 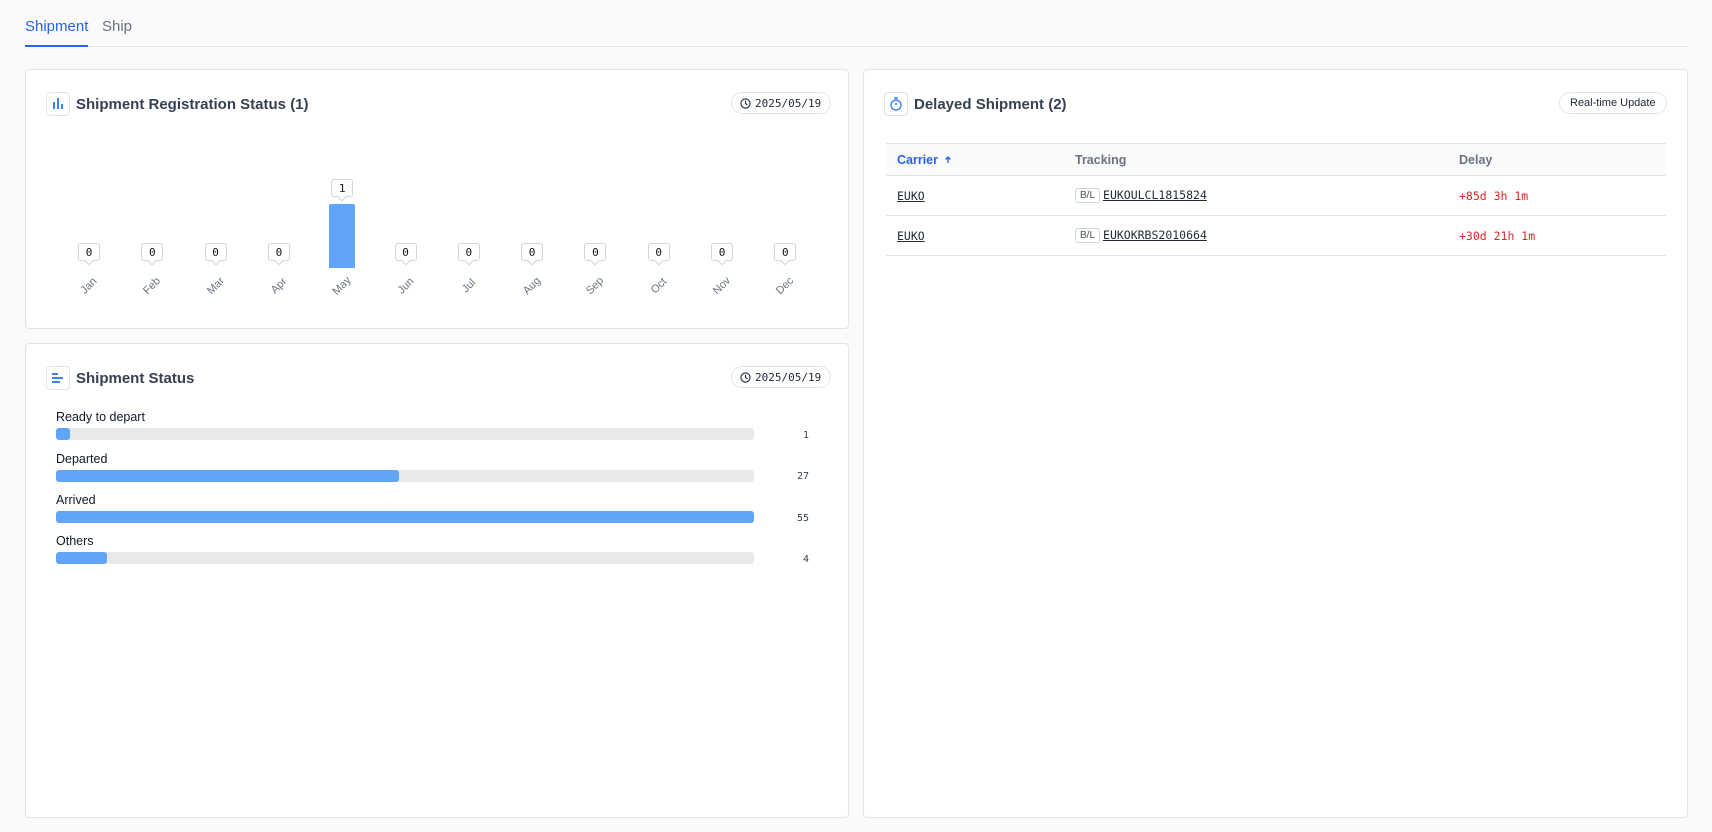 I want to click on month-label-mar: Mar, so click(x=215, y=286).